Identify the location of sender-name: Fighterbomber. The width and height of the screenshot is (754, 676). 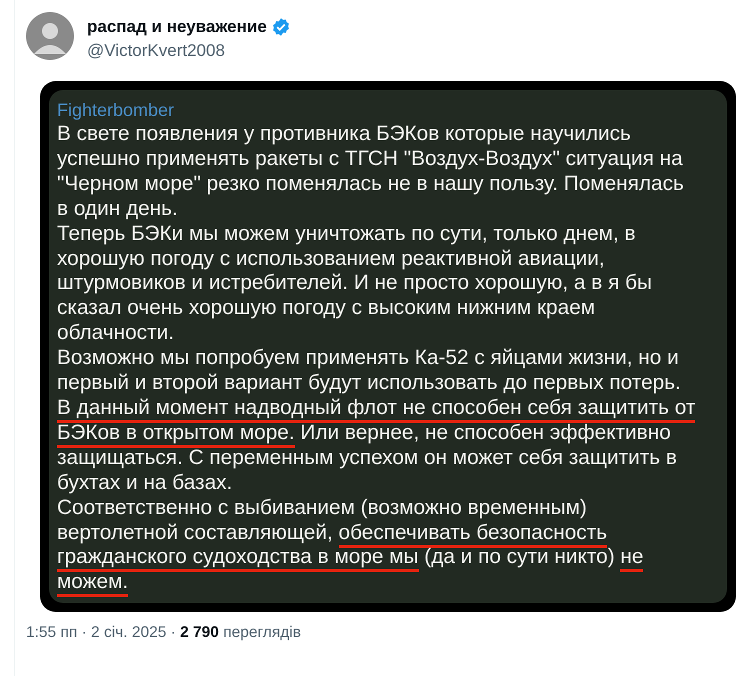
(116, 110).